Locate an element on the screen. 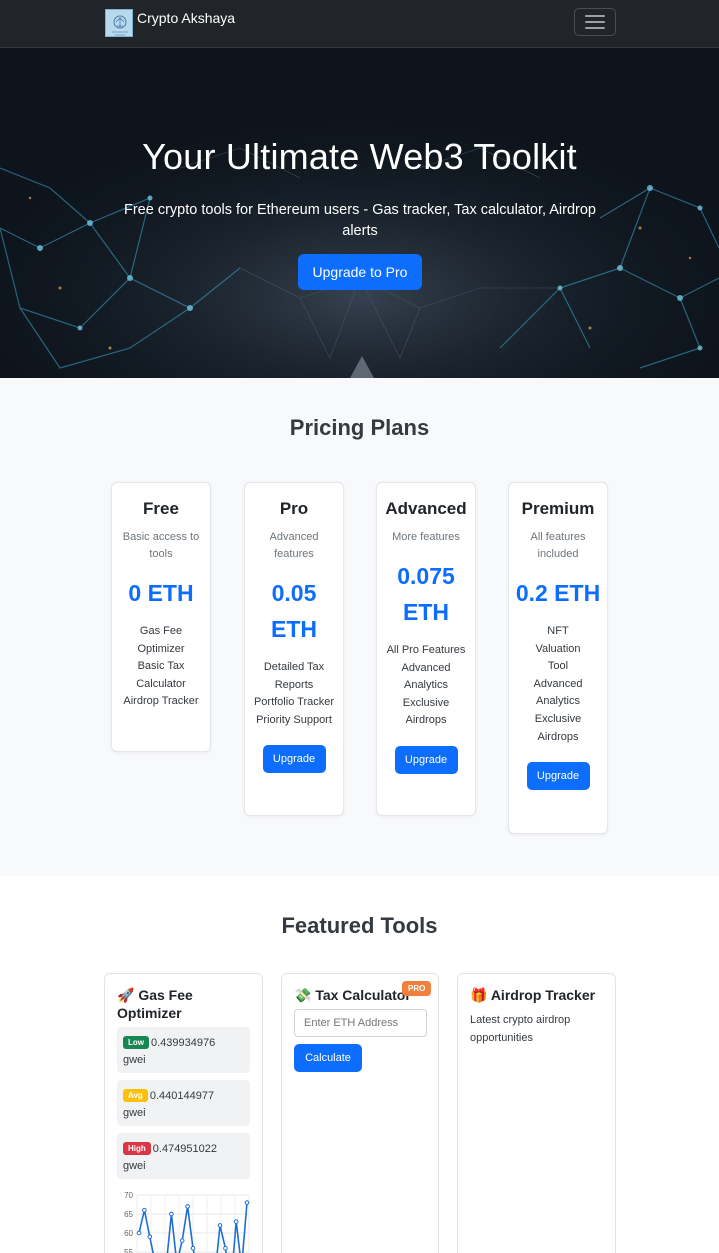  brand-name: Crypto Akshaya is located at coordinates (186, 18).